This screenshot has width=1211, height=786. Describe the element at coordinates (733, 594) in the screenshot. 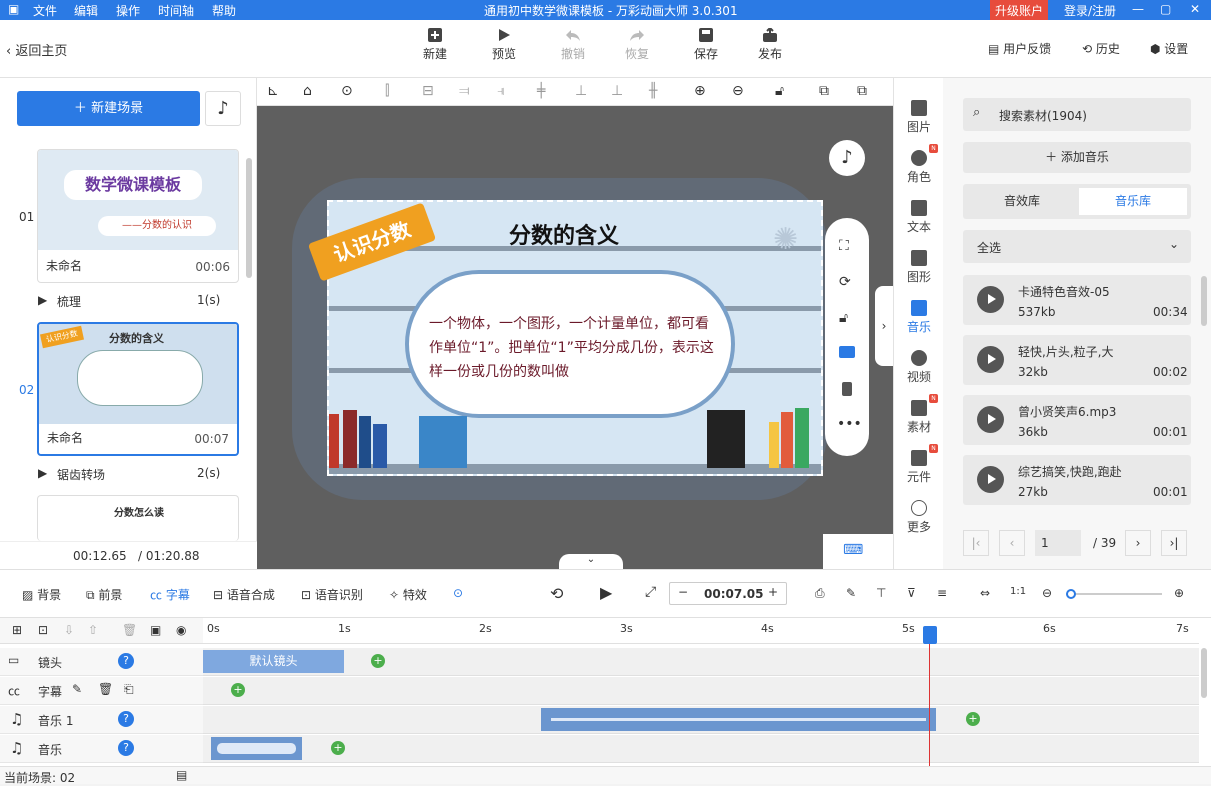

I see `time-value: 00:07.05` at that location.